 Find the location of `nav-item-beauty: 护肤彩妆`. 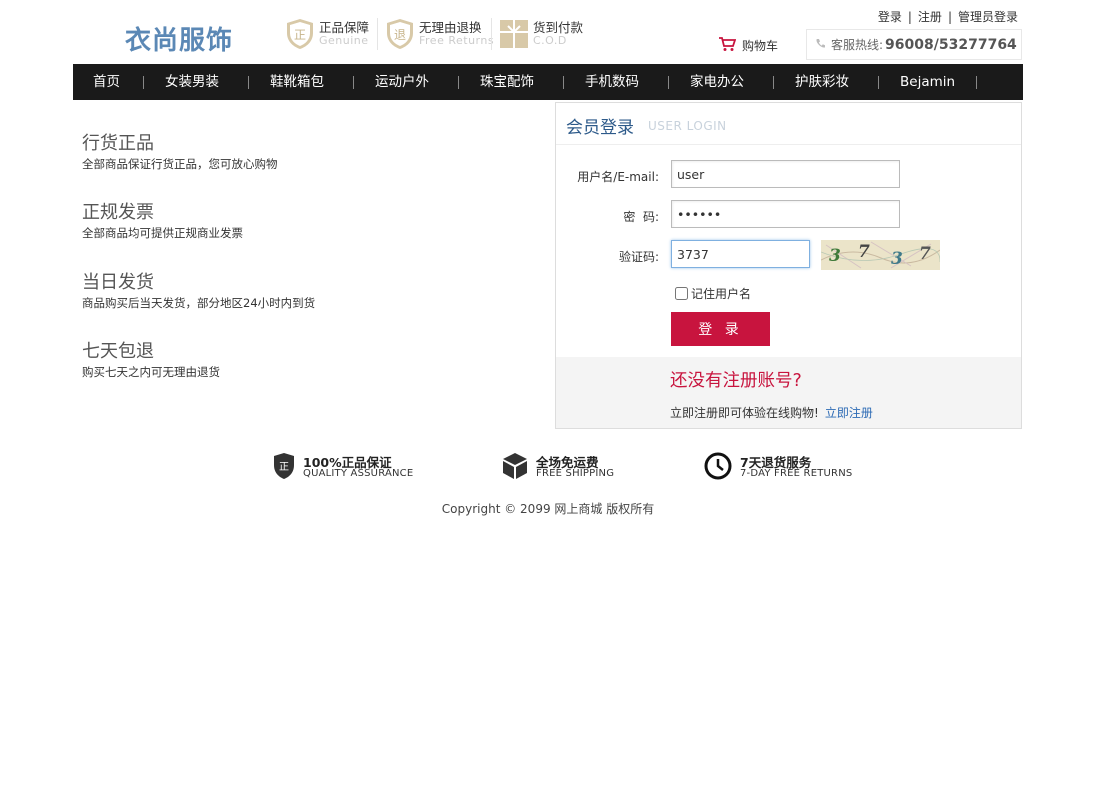

nav-item-beauty: 护肤彩妆 is located at coordinates (822, 82).